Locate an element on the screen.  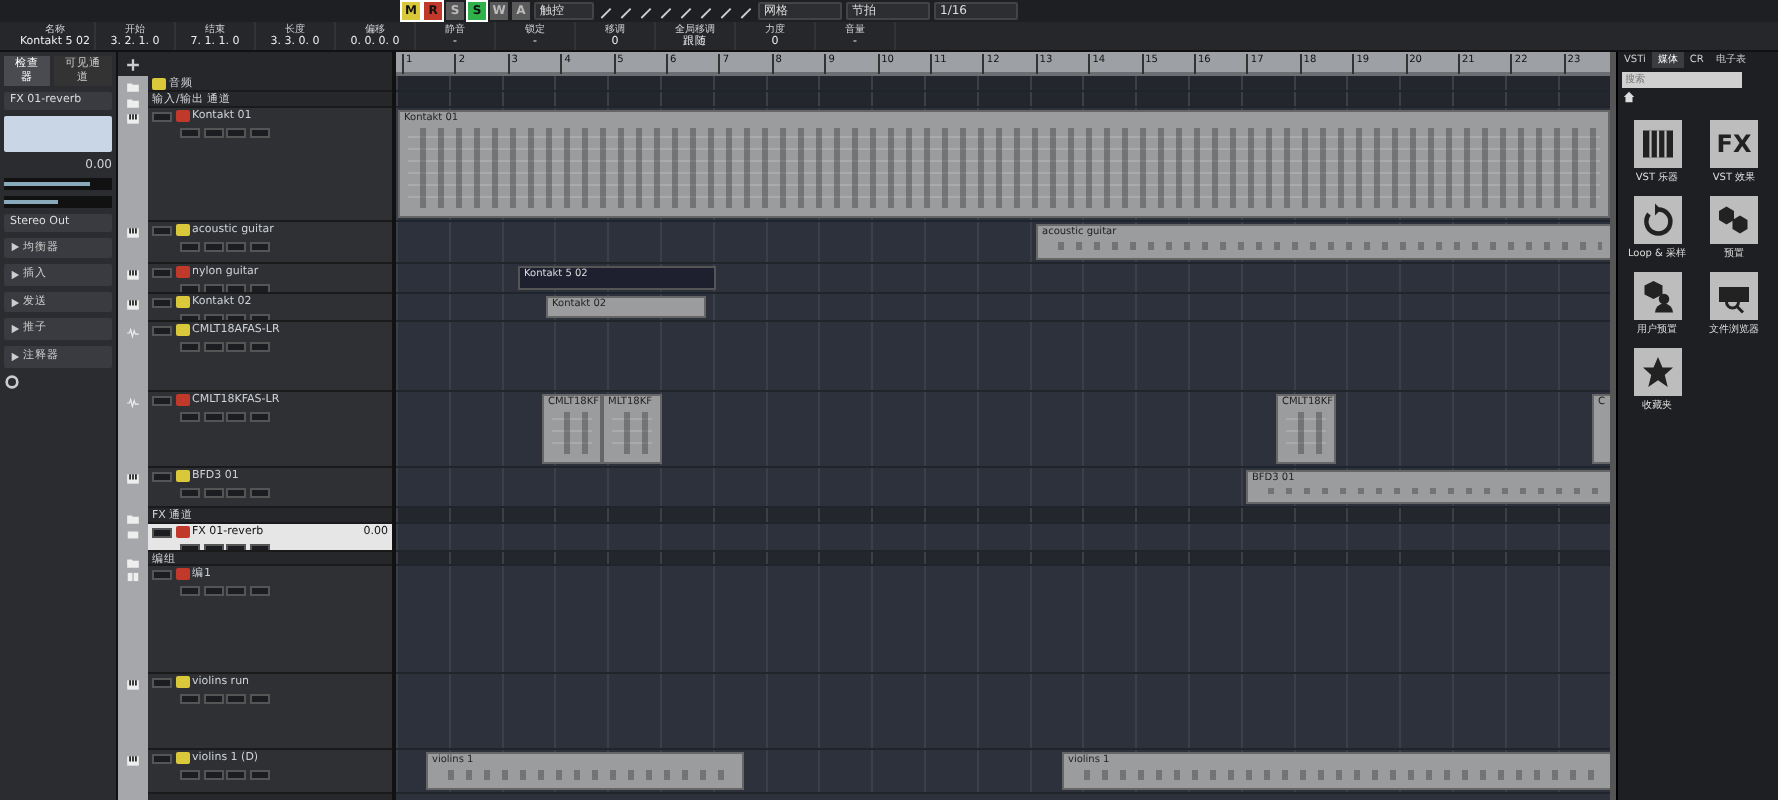
media-tile-button: FX is located at coordinates (1734, 143).